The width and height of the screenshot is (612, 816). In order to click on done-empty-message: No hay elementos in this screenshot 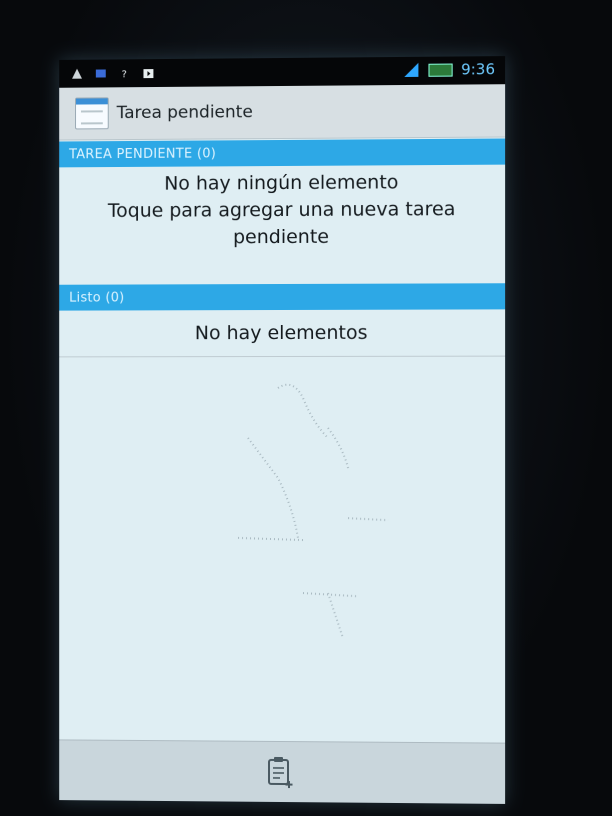, I will do `click(282, 333)`.